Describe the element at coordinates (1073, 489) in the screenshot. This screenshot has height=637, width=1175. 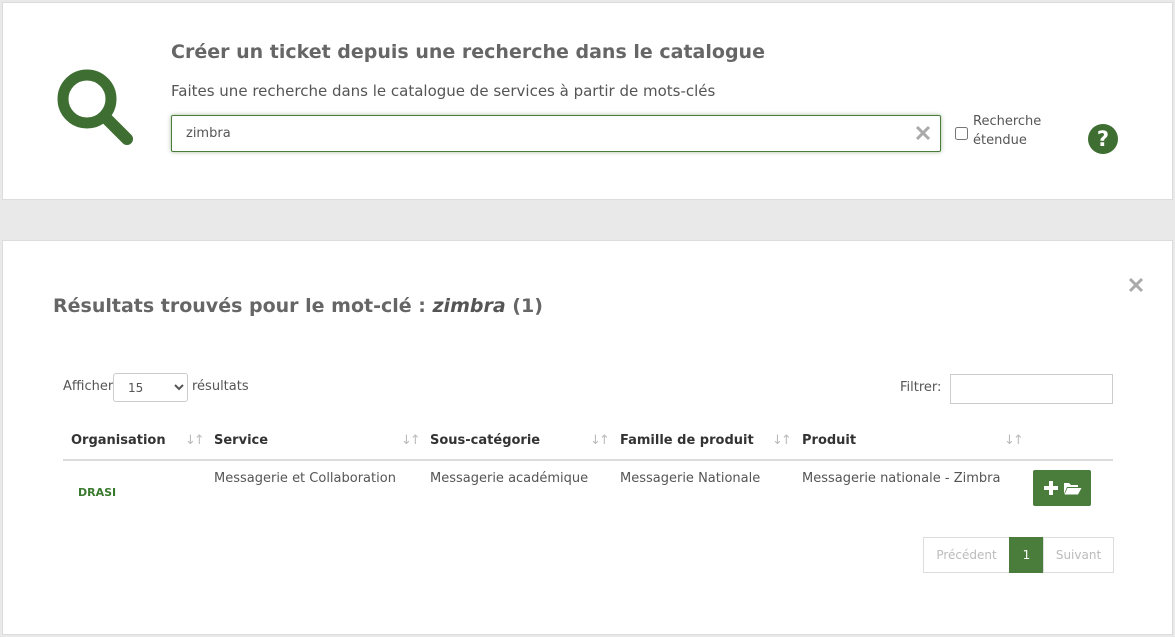
I see `folder-open-icon` at that location.